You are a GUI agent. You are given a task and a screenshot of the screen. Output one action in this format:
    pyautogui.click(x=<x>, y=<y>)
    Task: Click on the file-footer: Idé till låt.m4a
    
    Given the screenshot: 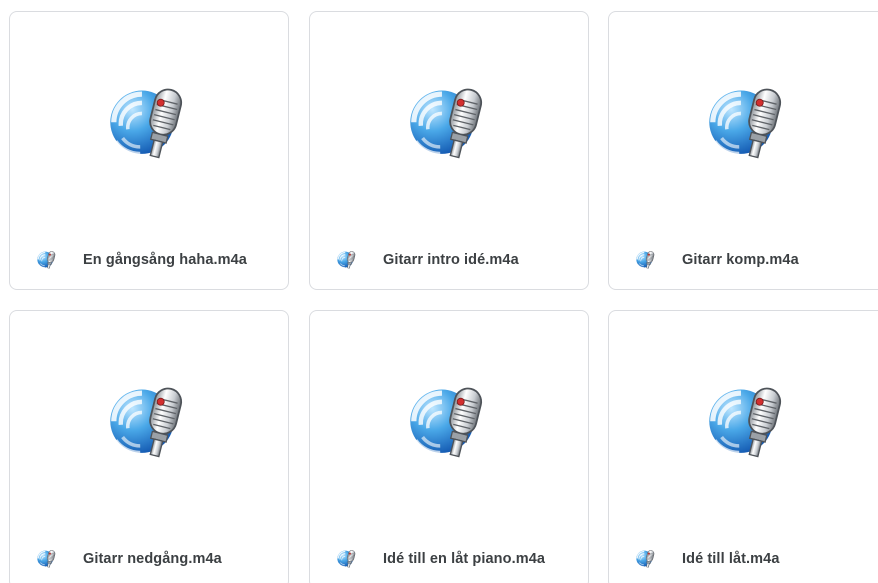 What is the action you would take?
    pyautogui.click(x=743, y=559)
    